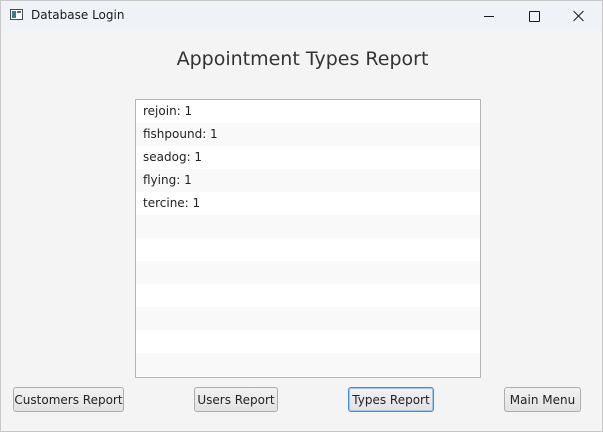  I want to click on close-icon, so click(579, 16).